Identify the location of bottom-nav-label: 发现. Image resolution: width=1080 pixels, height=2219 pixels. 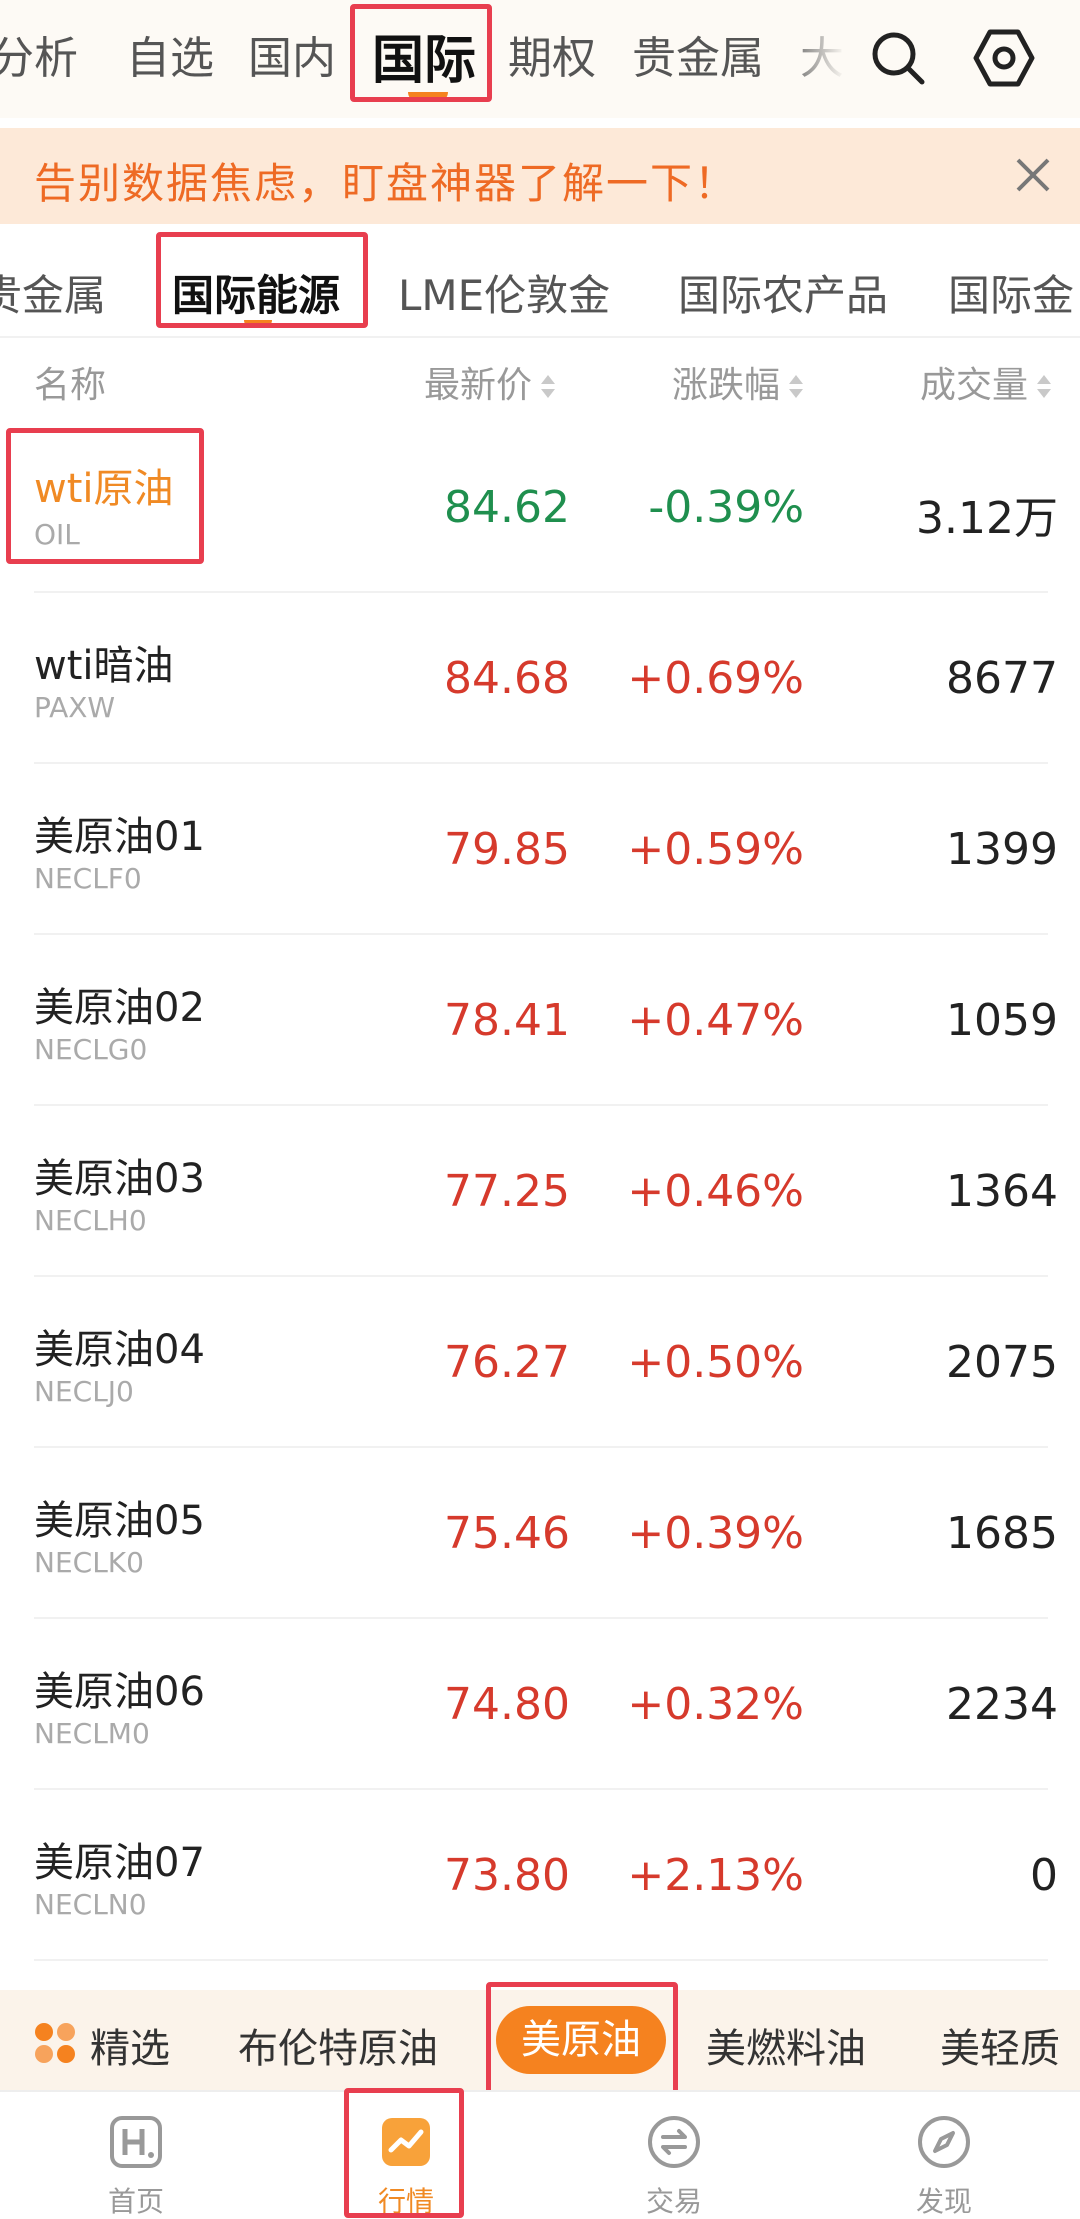
(943, 2201).